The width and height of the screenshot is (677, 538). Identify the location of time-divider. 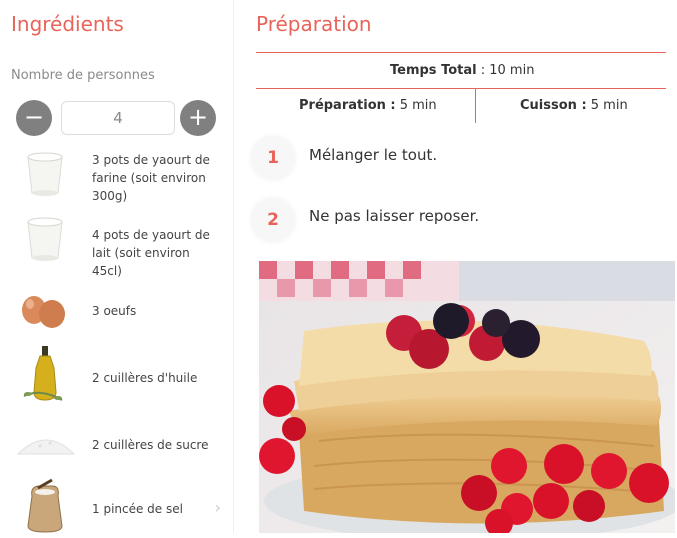
(475, 106).